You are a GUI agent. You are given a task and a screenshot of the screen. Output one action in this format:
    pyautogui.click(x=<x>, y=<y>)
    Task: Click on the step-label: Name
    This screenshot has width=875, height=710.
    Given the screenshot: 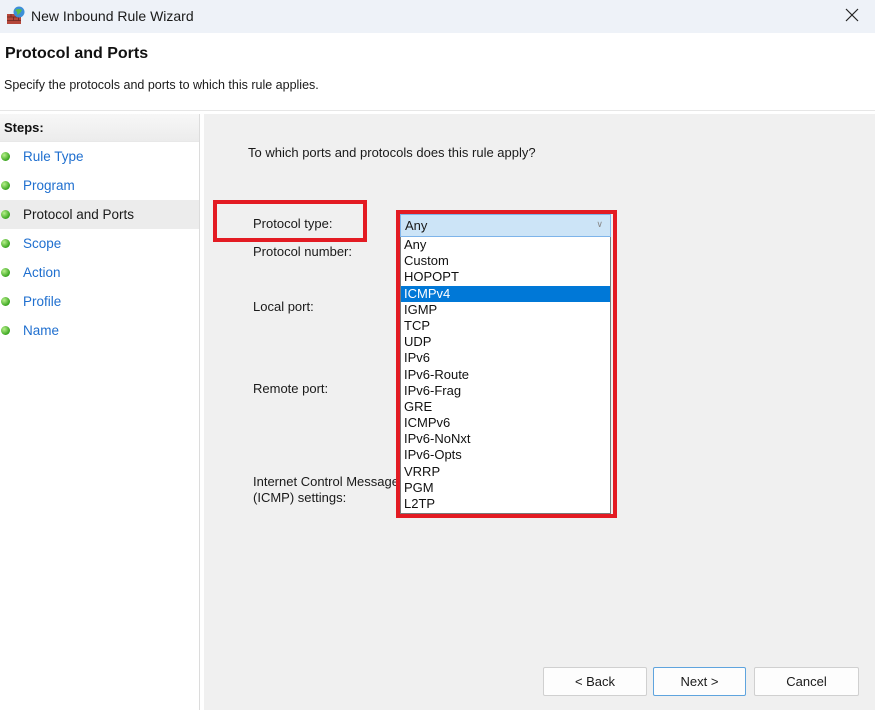 What is the action you would take?
    pyautogui.click(x=41, y=330)
    